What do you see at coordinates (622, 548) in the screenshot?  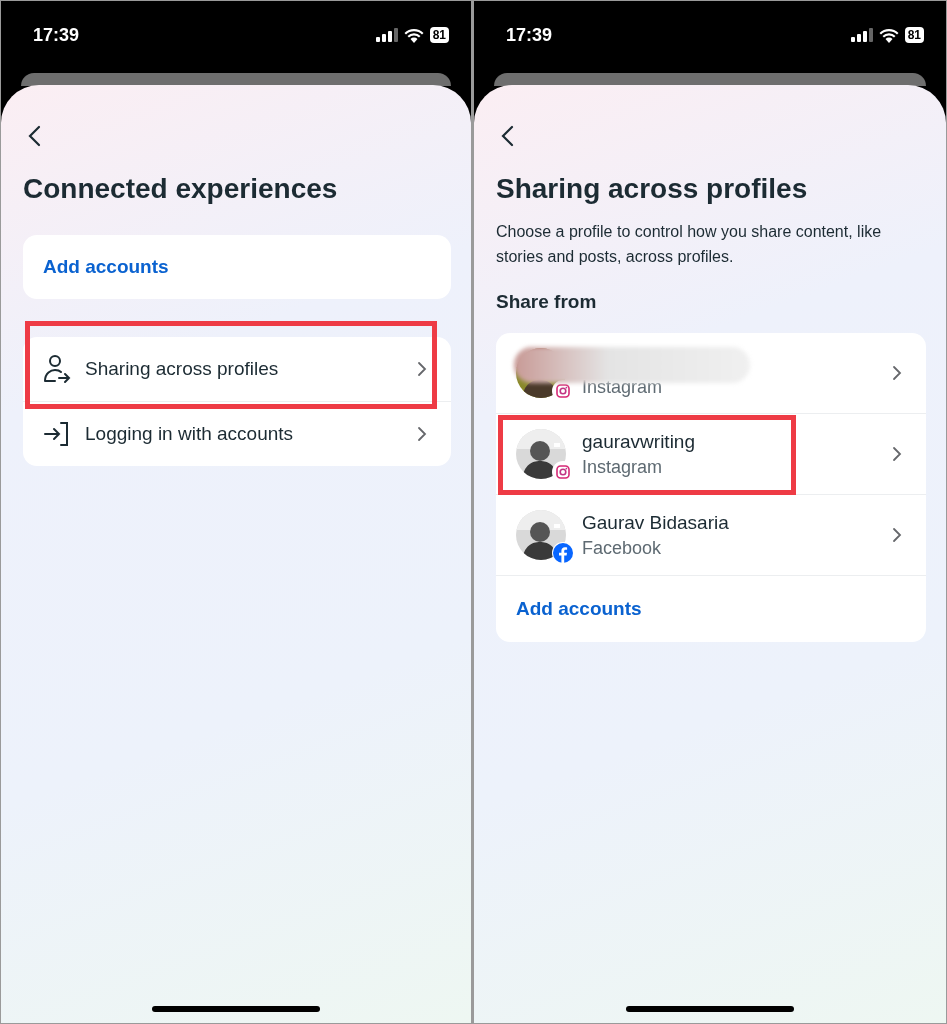 I see `platform-label: Facebook` at bounding box center [622, 548].